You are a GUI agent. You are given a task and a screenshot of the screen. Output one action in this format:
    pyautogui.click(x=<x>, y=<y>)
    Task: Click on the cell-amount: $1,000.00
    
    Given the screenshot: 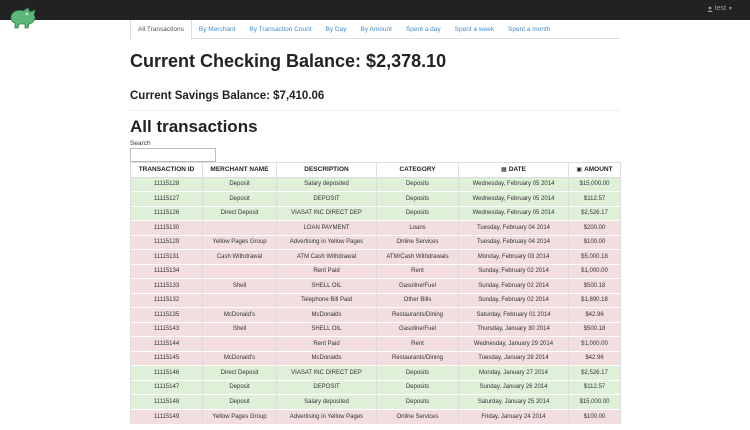 What is the action you would take?
    pyautogui.click(x=594, y=343)
    